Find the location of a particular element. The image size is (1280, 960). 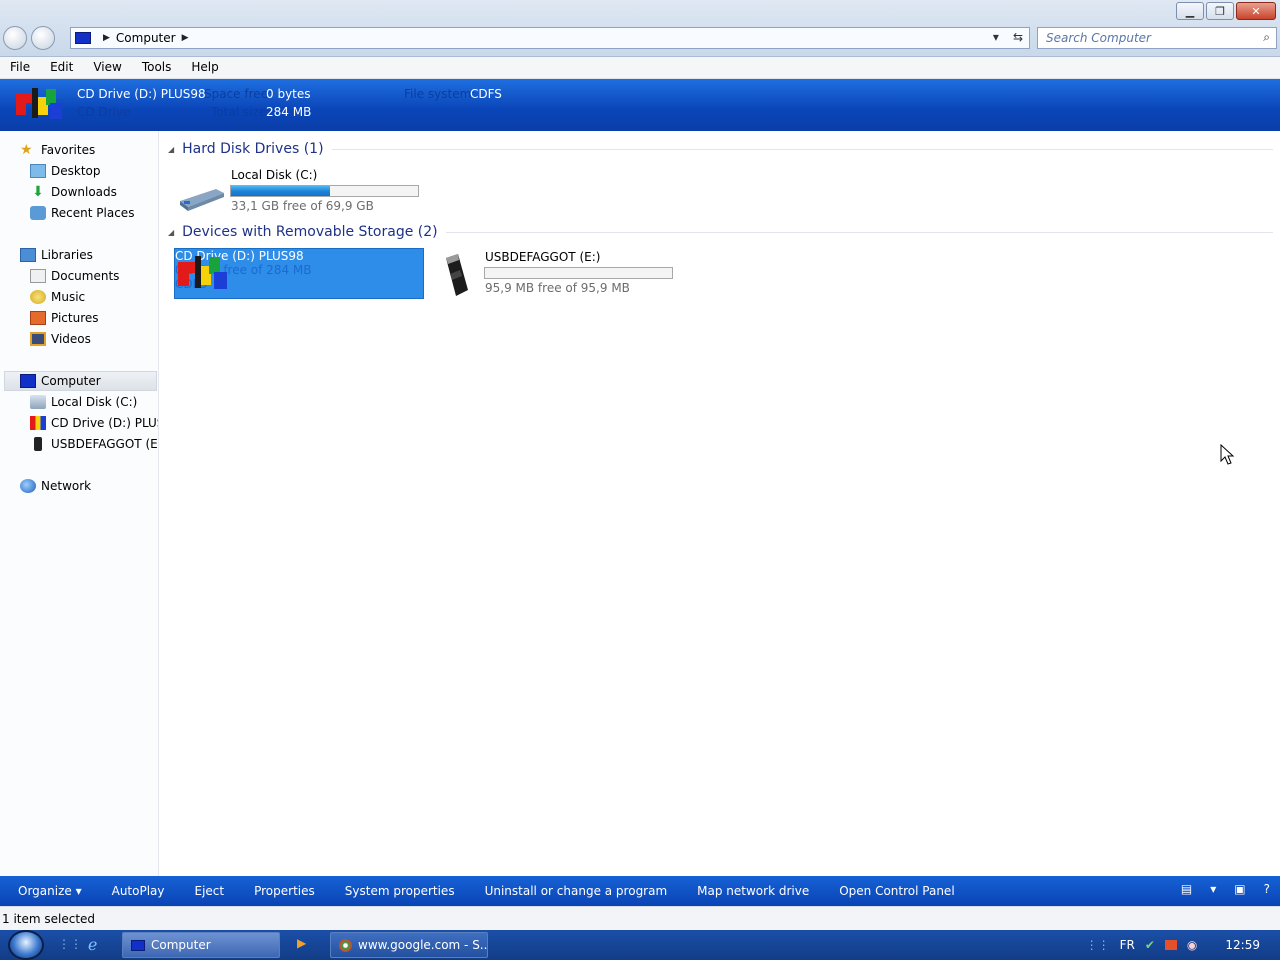

sidebar-item-usb-drive: USBDEFAGGOT (E:) is located at coordinates (94, 444).